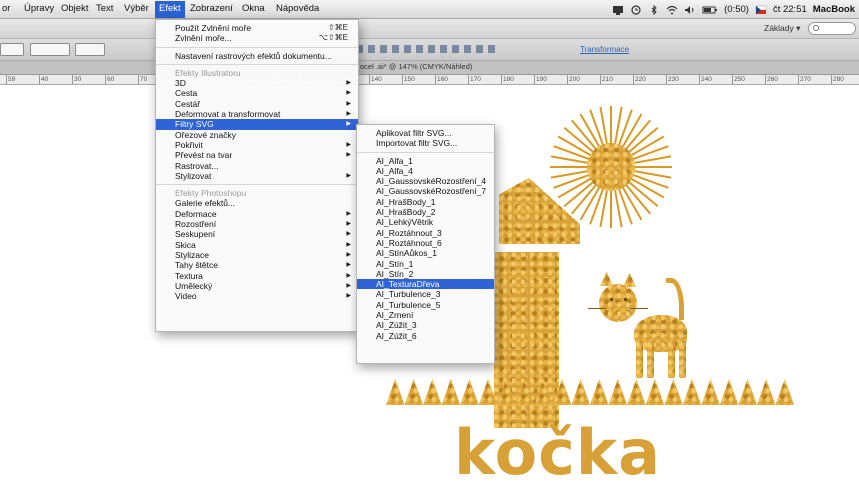 The height and width of the screenshot is (504, 859). I want to click on menu-item-svg-filter: AI_GaussovskéRozostření_4, so click(425, 181).